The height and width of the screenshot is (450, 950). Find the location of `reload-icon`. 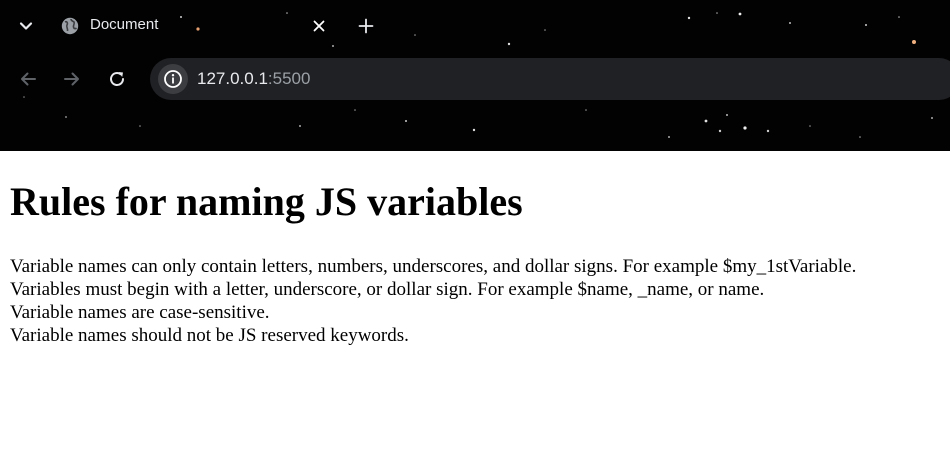

reload-icon is located at coordinates (117, 79).